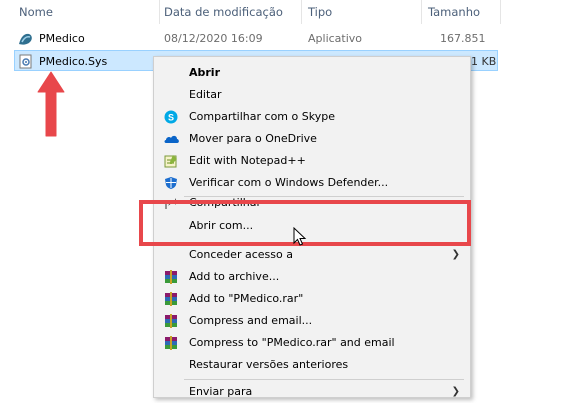  What do you see at coordinates (454, 12) in the screenshot?
I see `column-header-size: Tamanho` at bounding box center [454, 12].